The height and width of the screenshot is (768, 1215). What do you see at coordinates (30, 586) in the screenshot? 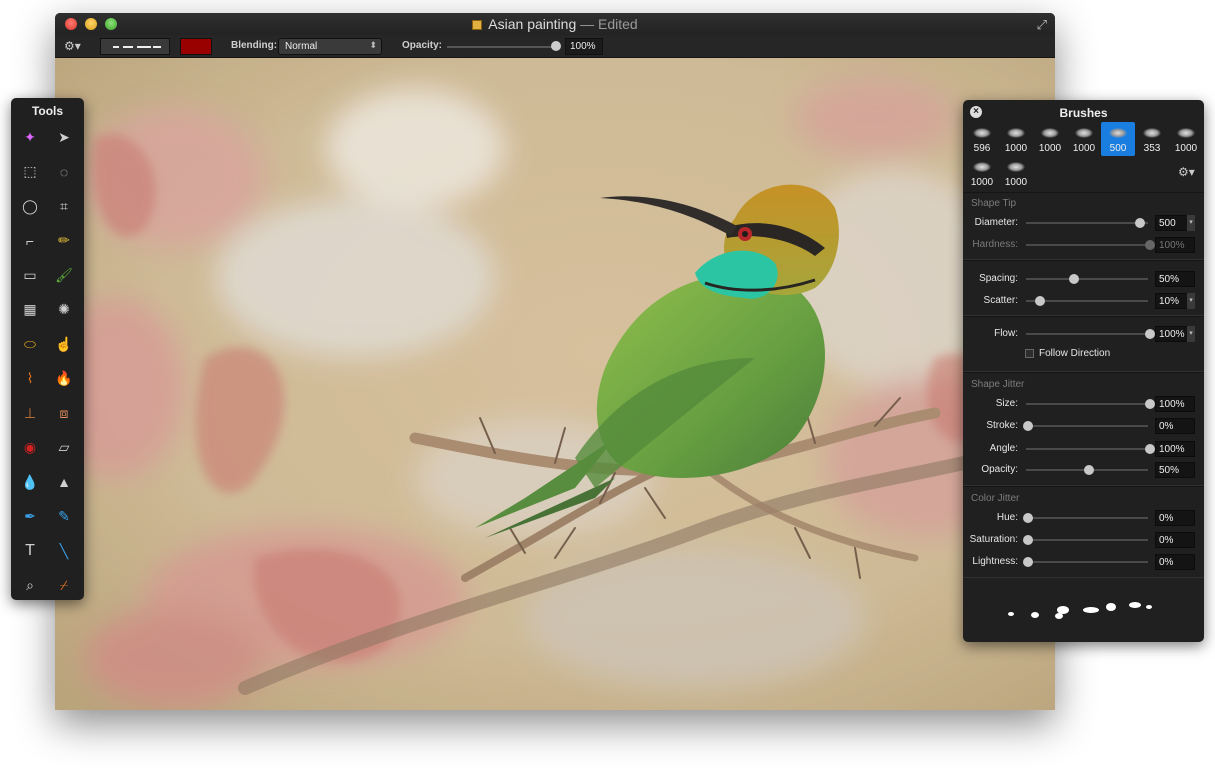
I see `zoom-icon: ⌕` at bounding box center [30, 586].